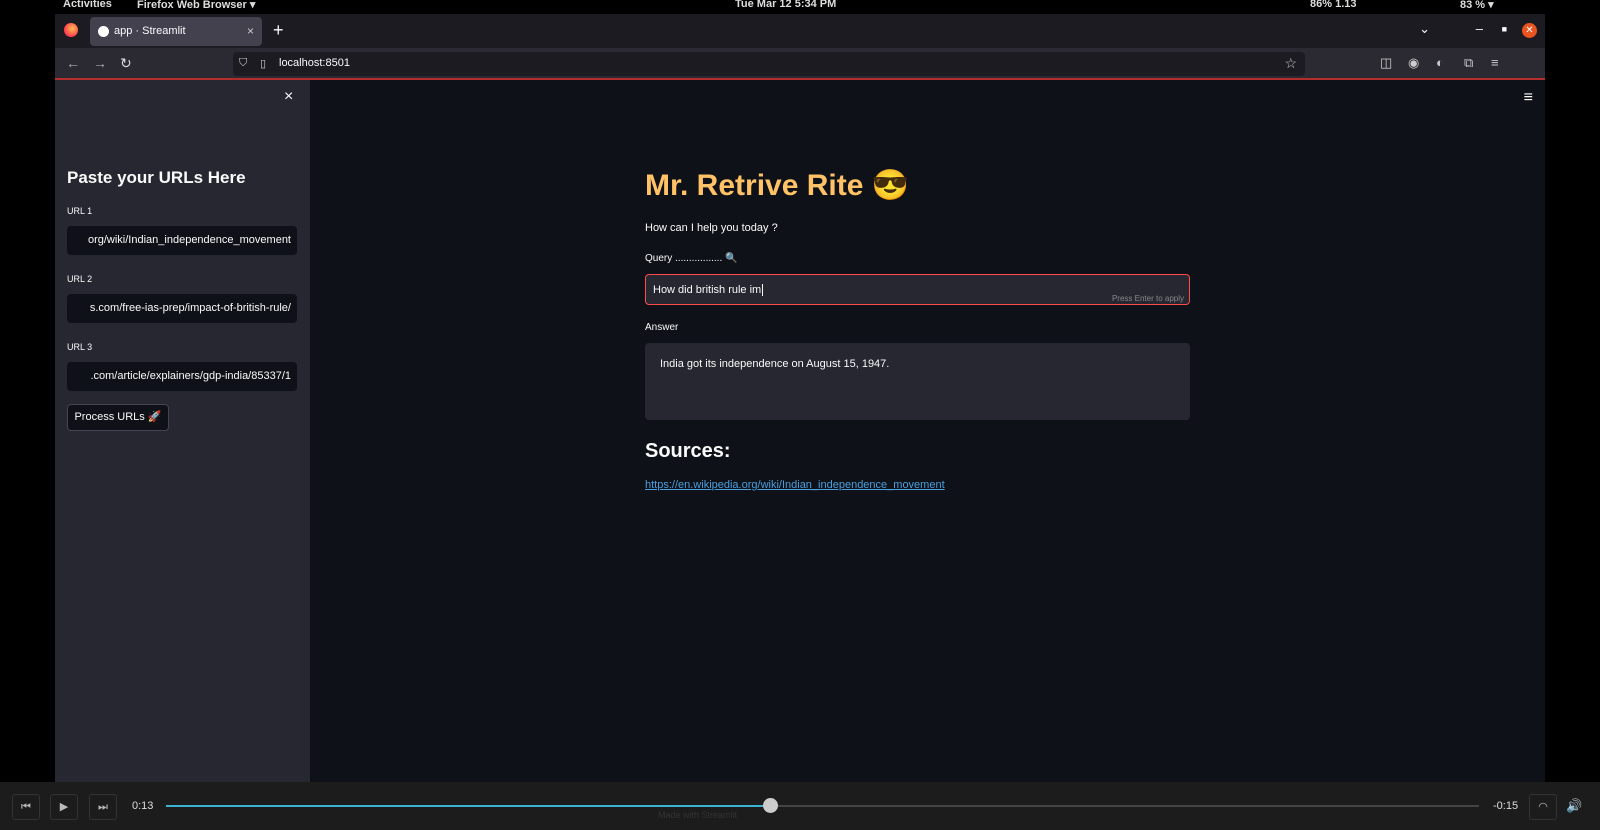 Image resolution: width=1600 pixels, height=830 pixels. What do you see at coordinates (1574, 806) in the screenshot?
I see `volume-icon: 🔊` at bounding box center [1574, 806].